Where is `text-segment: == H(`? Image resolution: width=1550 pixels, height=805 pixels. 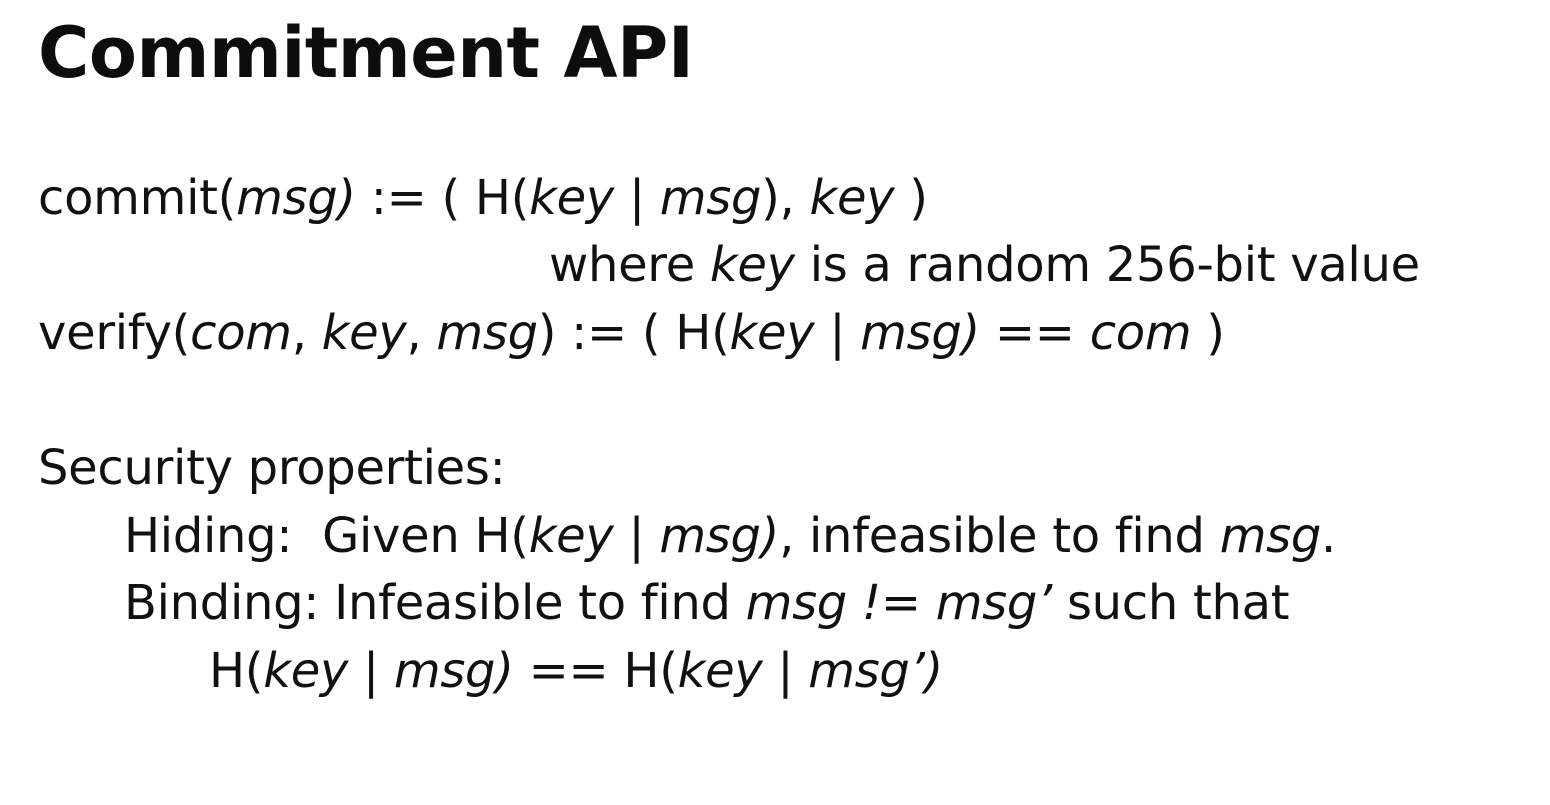
text-segment: == H( is located at coordinates (595, 671).